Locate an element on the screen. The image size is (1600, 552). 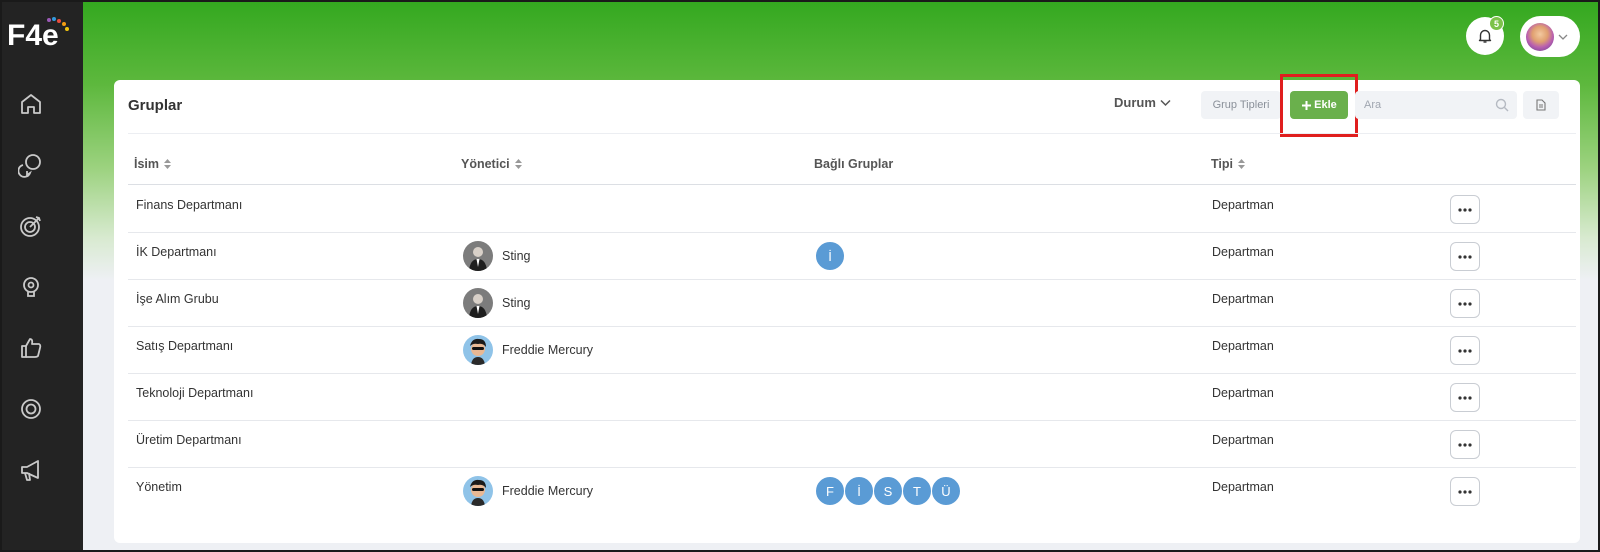
sidebar-item-goals is located at coordinates (31, 226).